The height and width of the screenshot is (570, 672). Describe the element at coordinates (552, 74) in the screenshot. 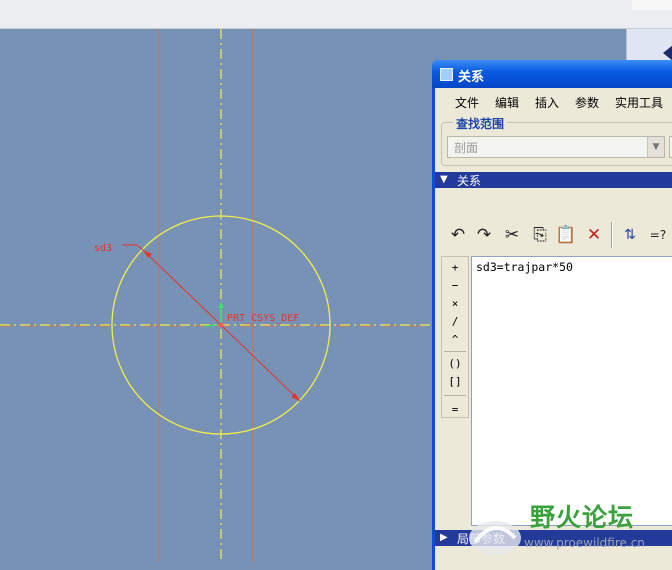

I see `dialog-title-bar: 关系` at that location.